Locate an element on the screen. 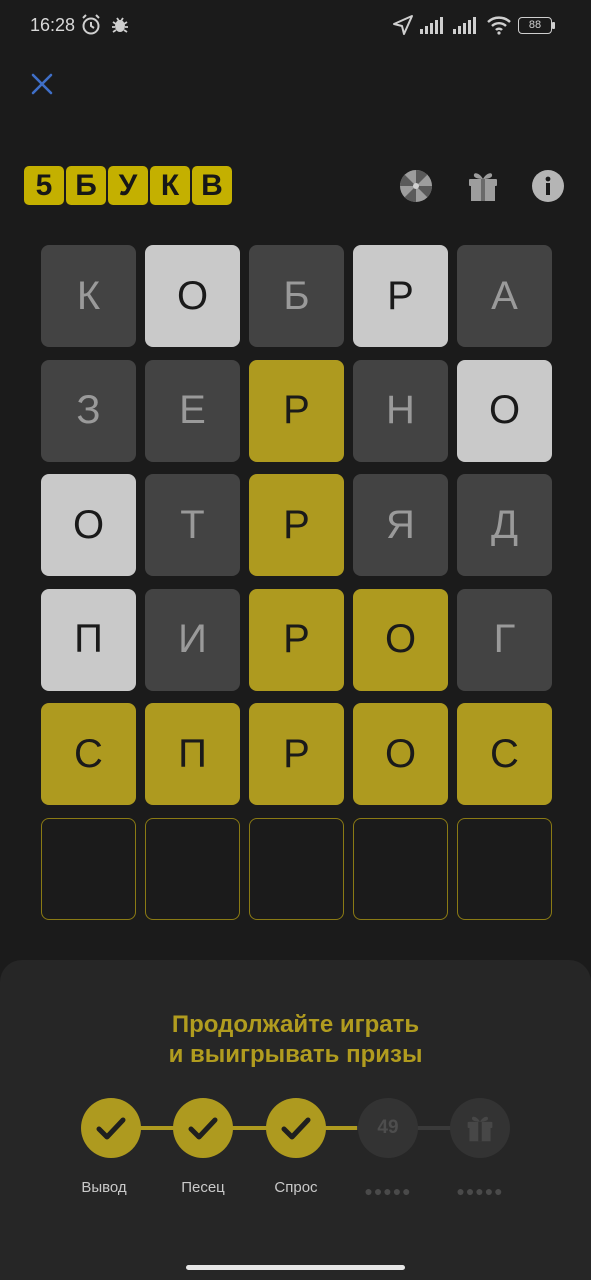  wheel-button is located at coordinates (416, 186).